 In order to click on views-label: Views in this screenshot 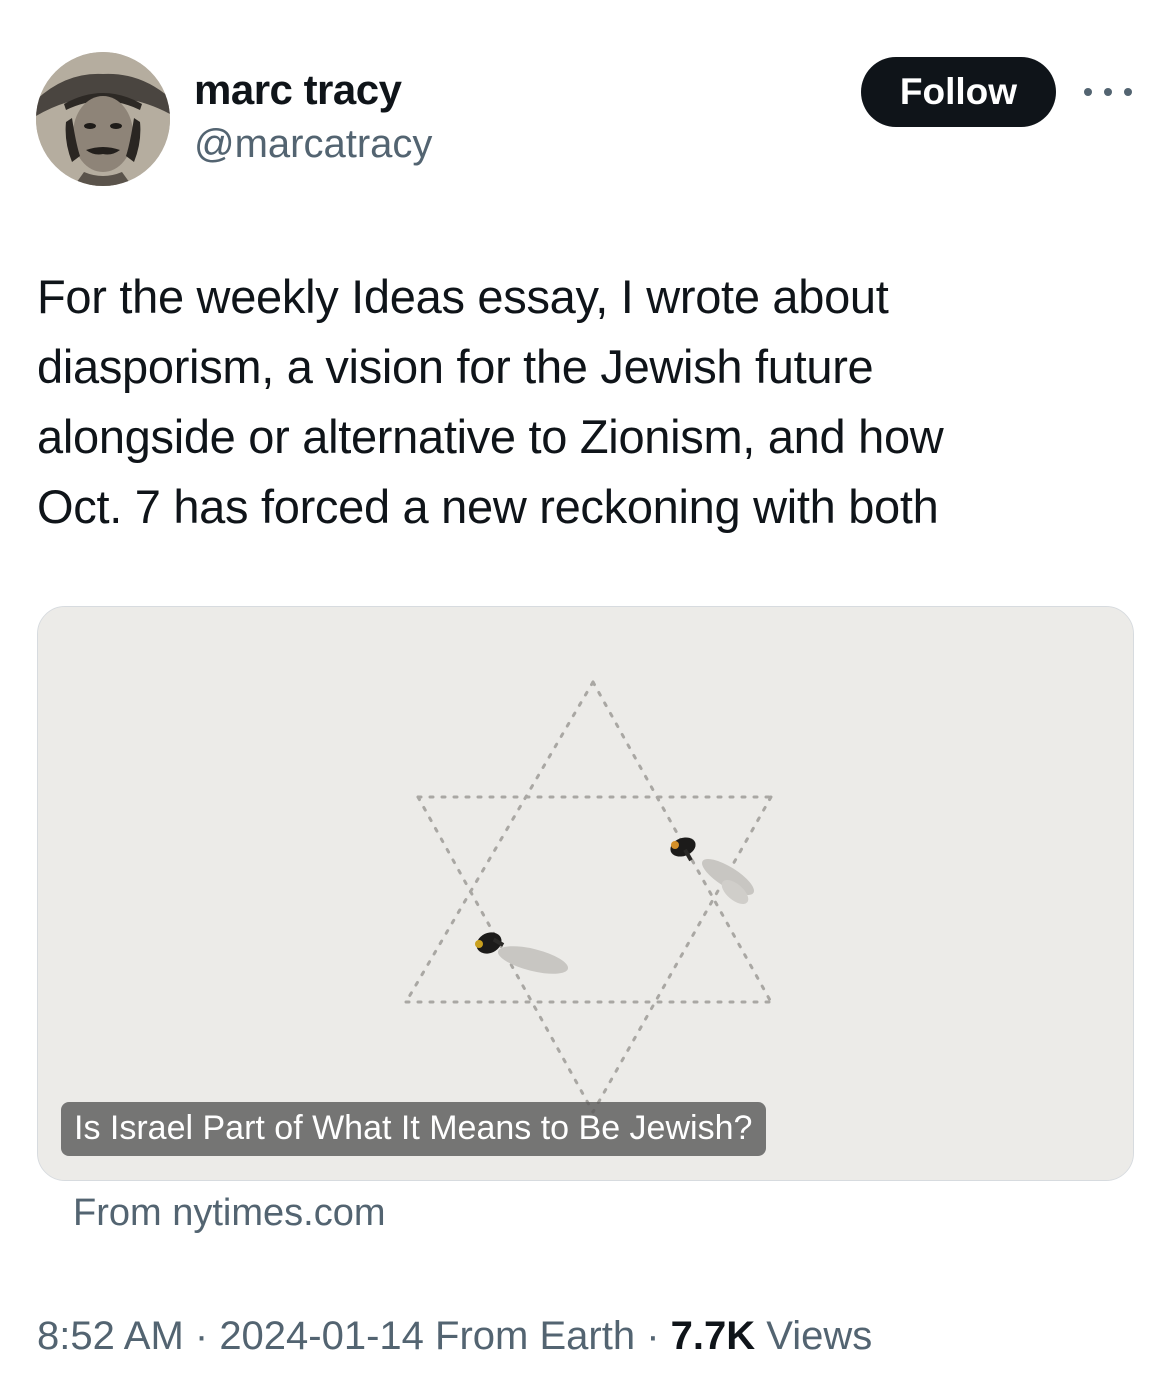, I will do `click(814, 1336)`.